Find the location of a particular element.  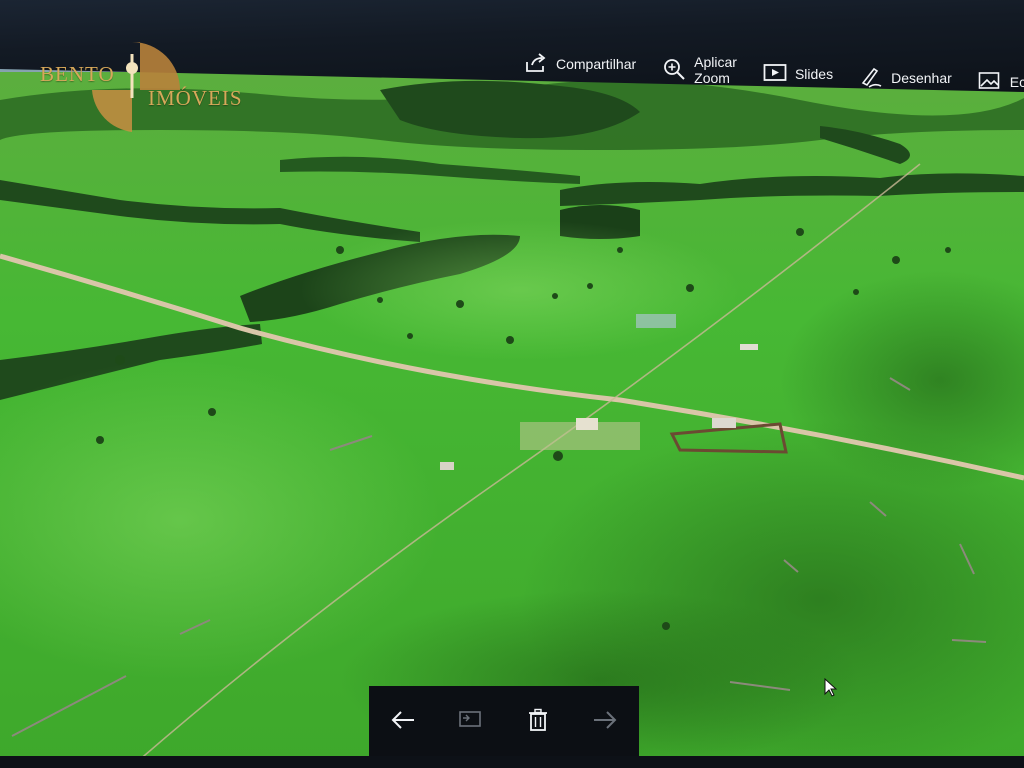

bento-imoveis-watermark: BENTO IMÓVEIS is located at coordinates (139, 86).